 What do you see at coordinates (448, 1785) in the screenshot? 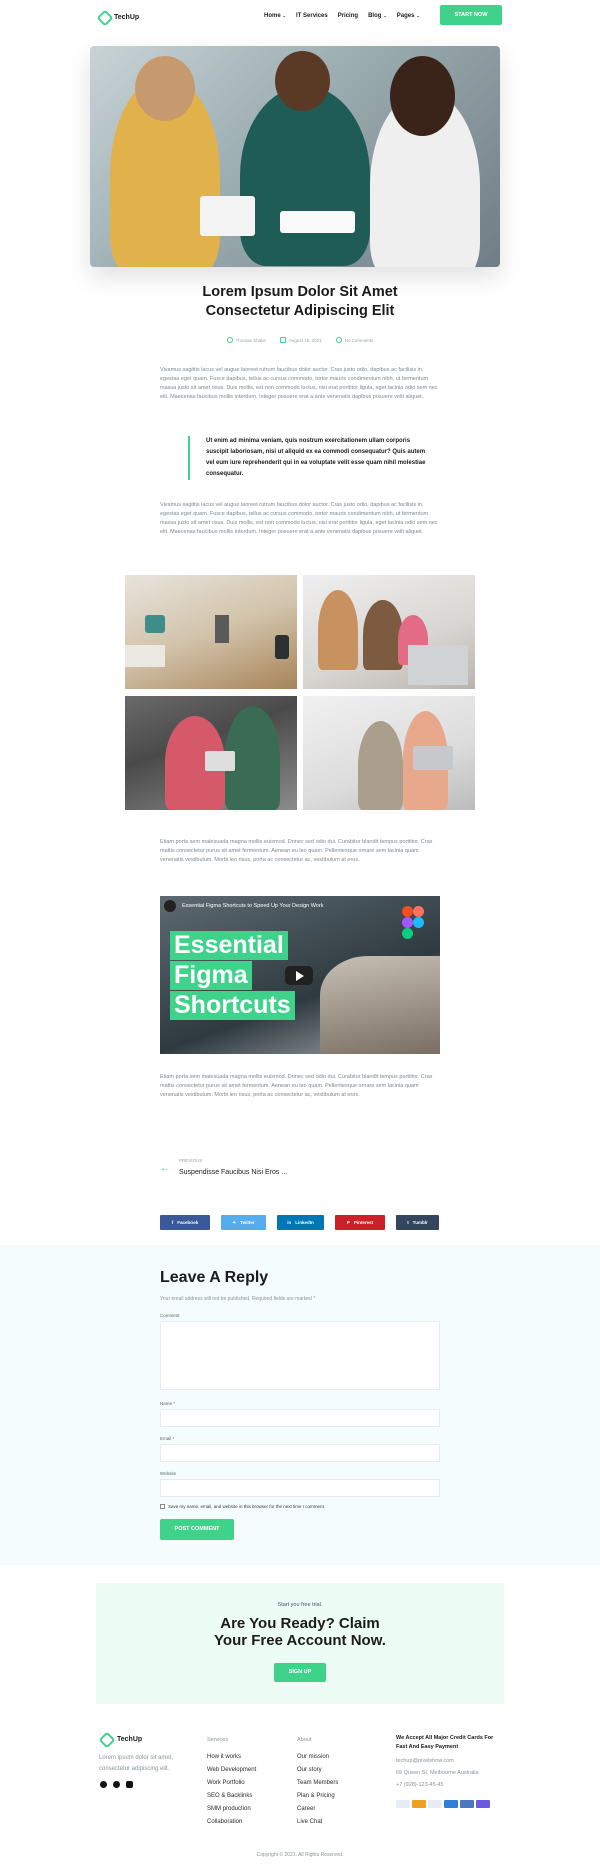
I see `contact-phone: +7 (928)-123-45-45` at bounding box center [448, 1785].